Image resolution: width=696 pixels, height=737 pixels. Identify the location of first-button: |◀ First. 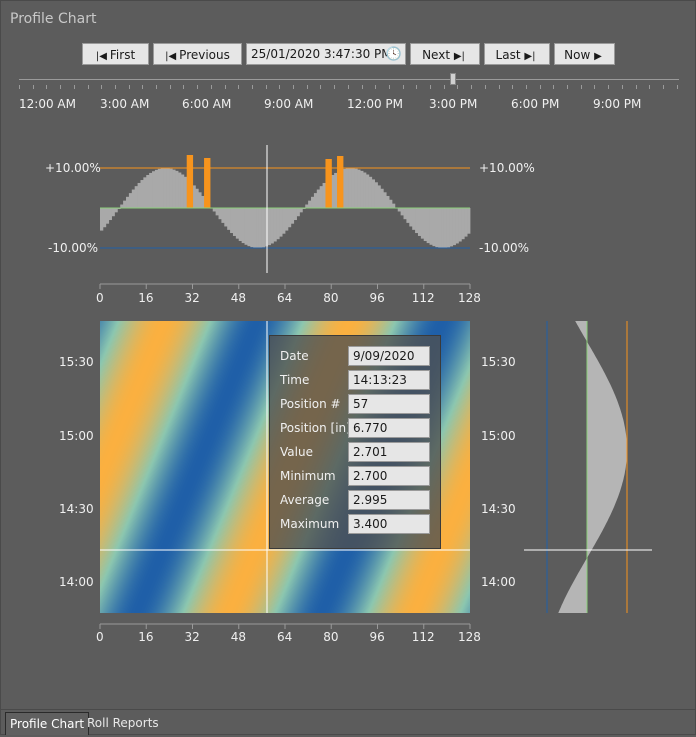
(115, 54).